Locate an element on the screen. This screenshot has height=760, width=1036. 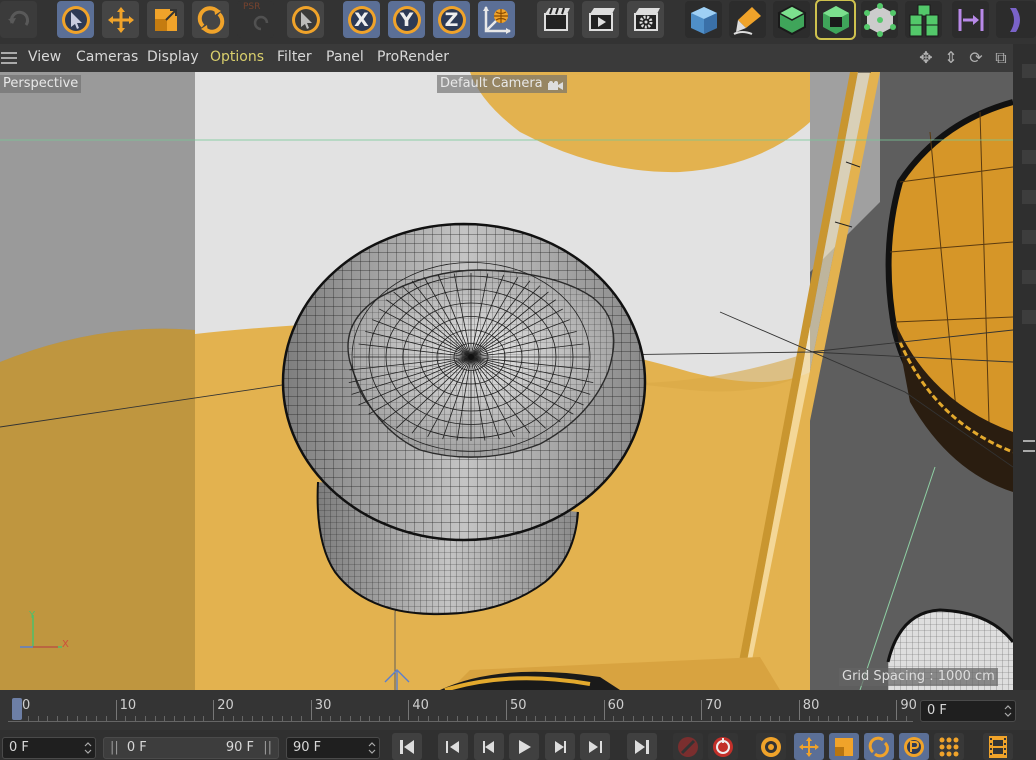
orbit-view-icon: ⟳ is located at coordinates (976, 58).